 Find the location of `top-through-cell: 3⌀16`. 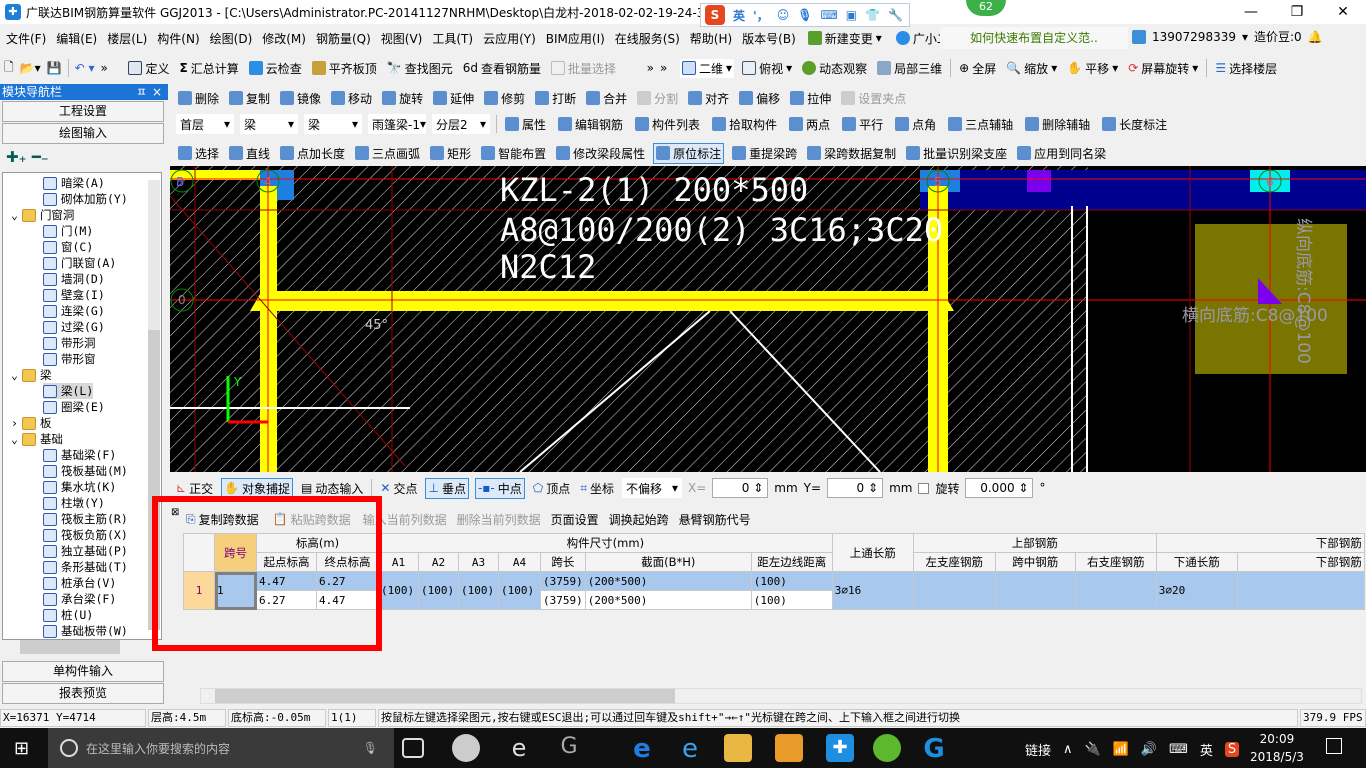

top-through-cell: 3⌀16 is located at coordinates (872, 590).